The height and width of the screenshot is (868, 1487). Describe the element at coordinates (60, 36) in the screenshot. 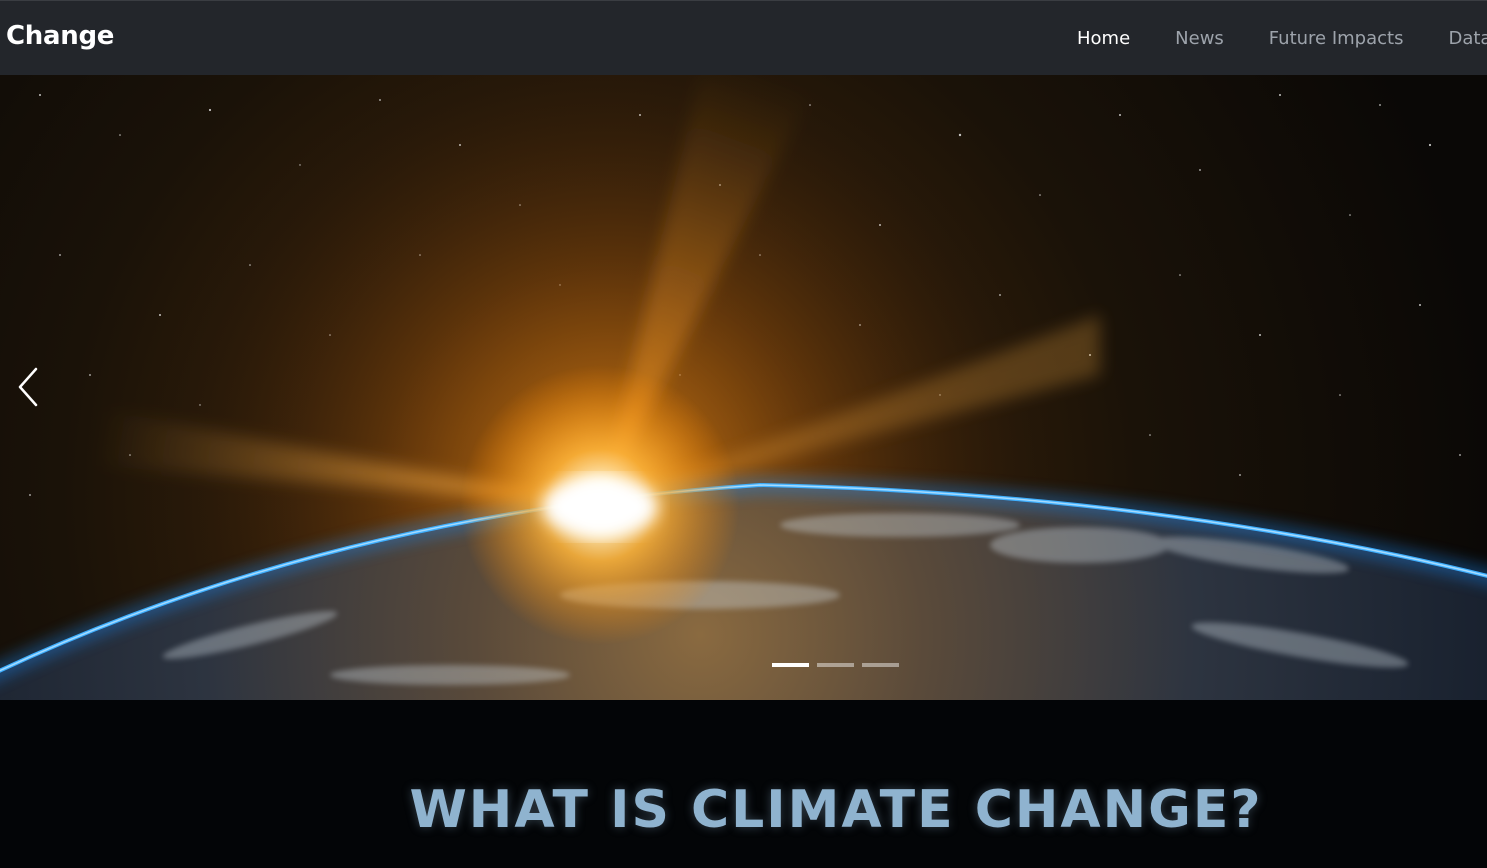

I see `brand-logo: Change` at that location.